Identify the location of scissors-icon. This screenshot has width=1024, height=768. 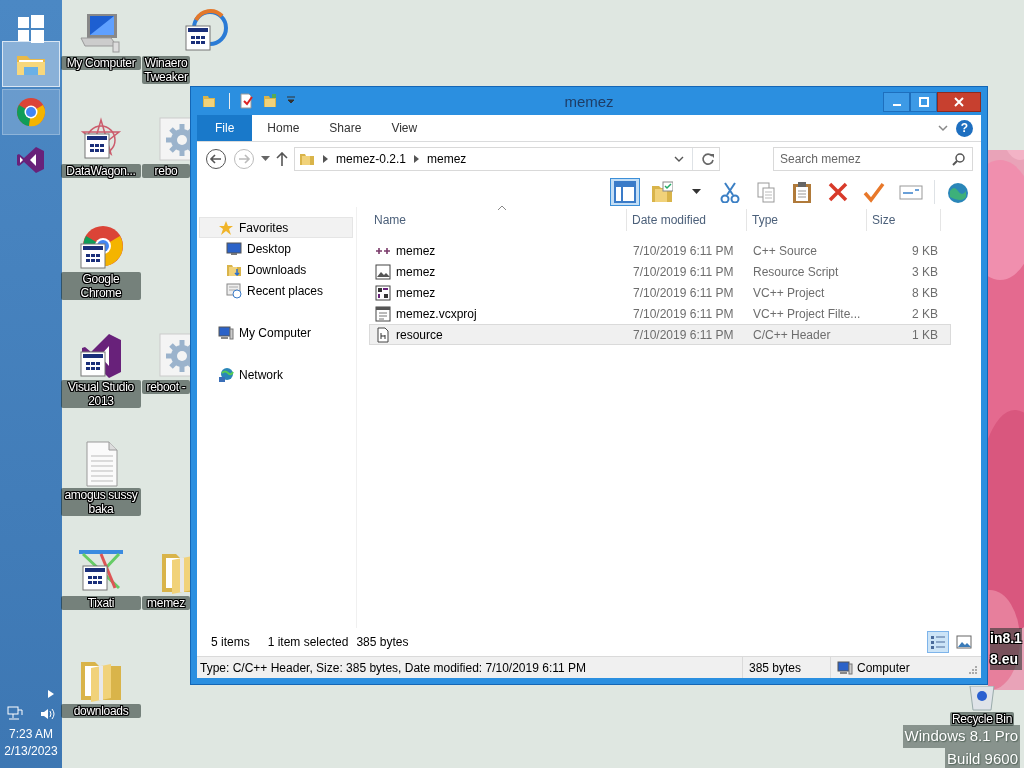
(730, 191).